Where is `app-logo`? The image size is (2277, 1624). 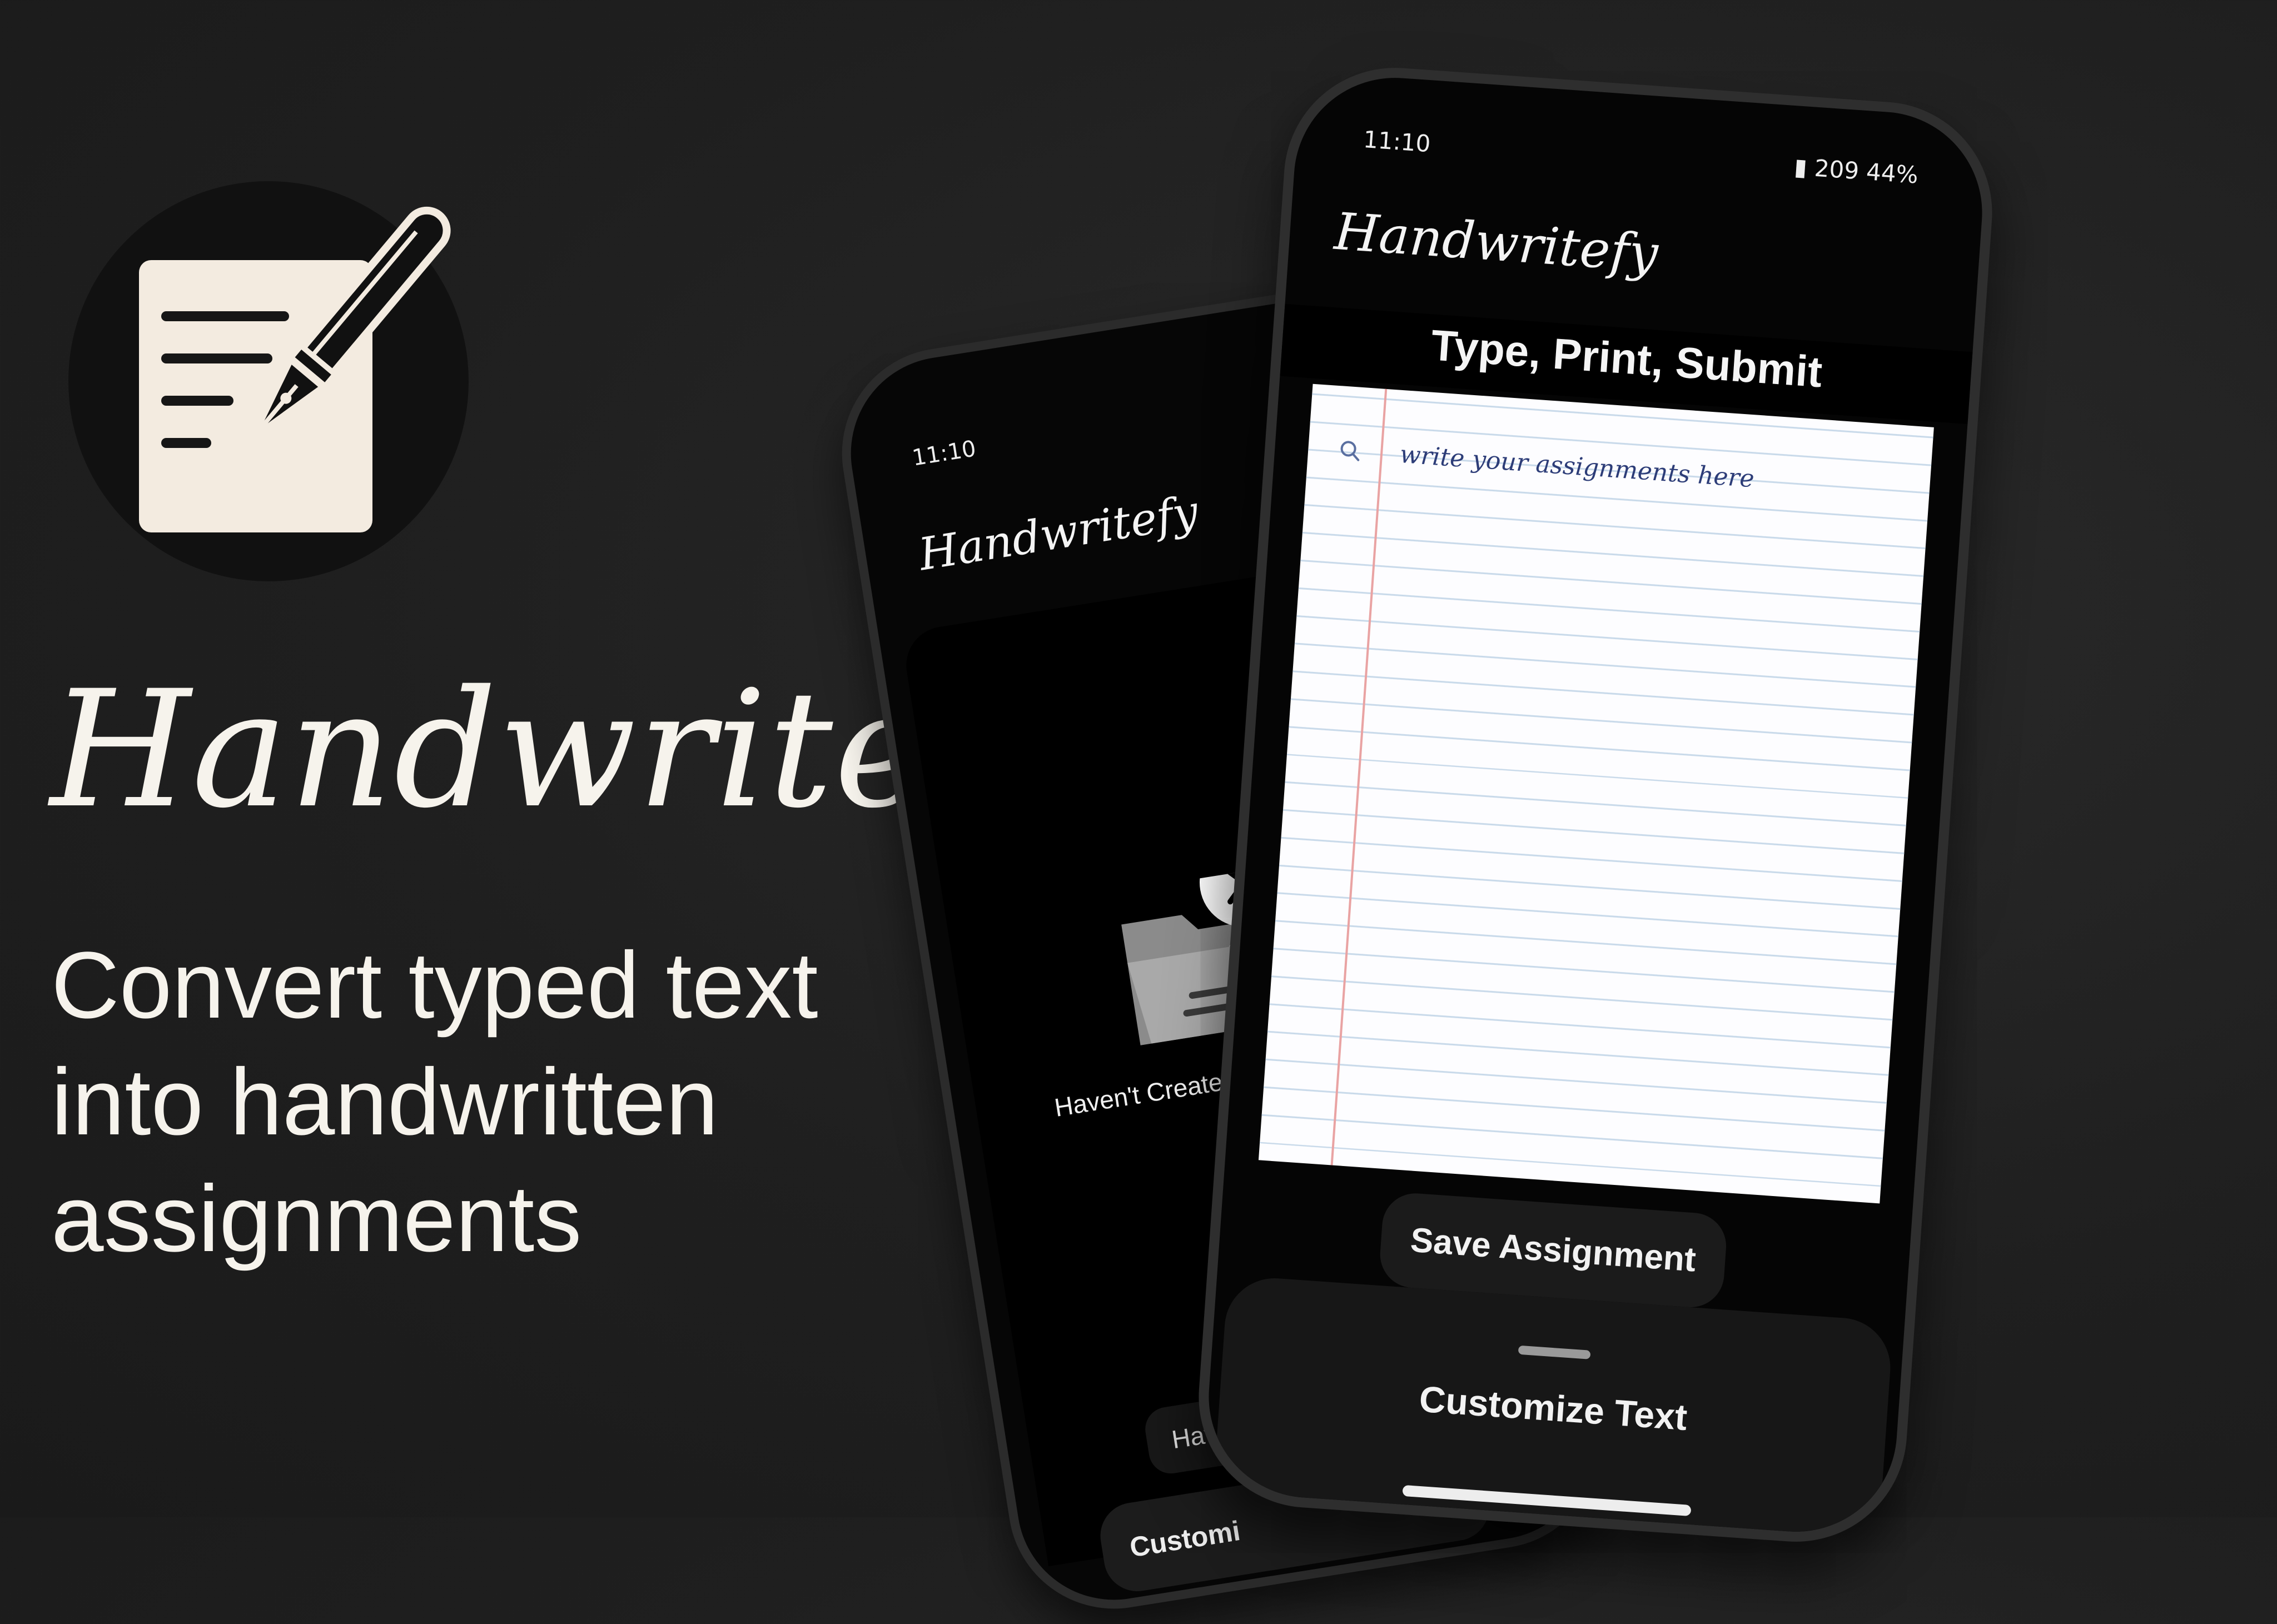 app-logo is located at coordinates (268, 381).